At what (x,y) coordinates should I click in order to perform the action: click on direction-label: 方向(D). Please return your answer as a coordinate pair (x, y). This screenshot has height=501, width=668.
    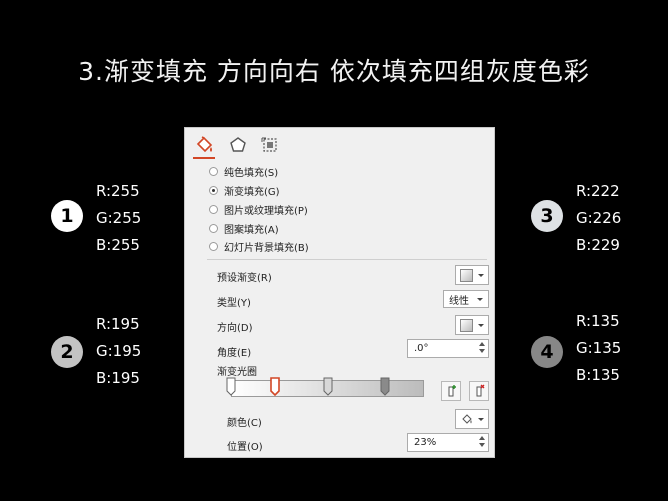
    Looking at the image, I should click on (235, 328).